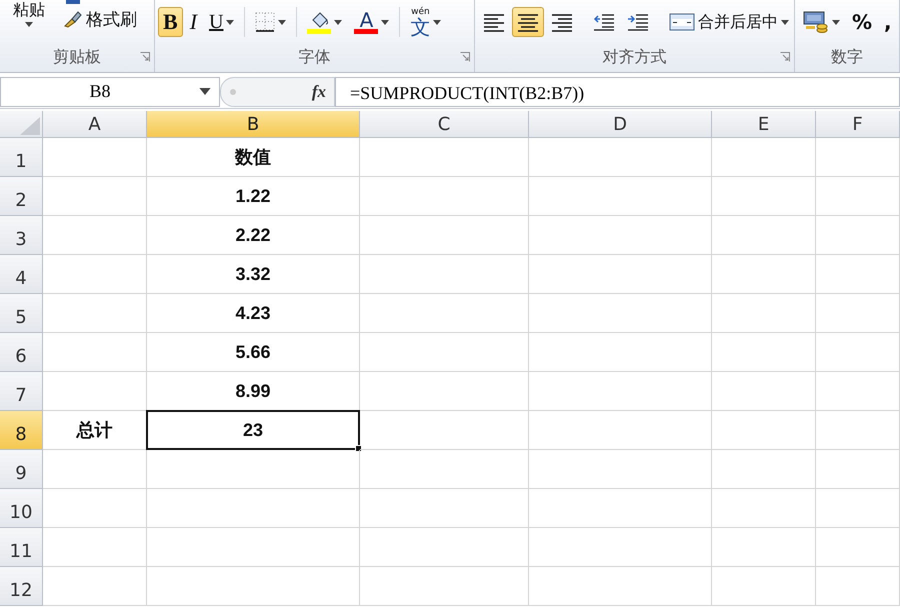 This screenshot has width=900, height=607. What do you see at coordinates (253, 157) in the screenshot?
I see `table-cell: 数值` at bounding box center [253, 157].